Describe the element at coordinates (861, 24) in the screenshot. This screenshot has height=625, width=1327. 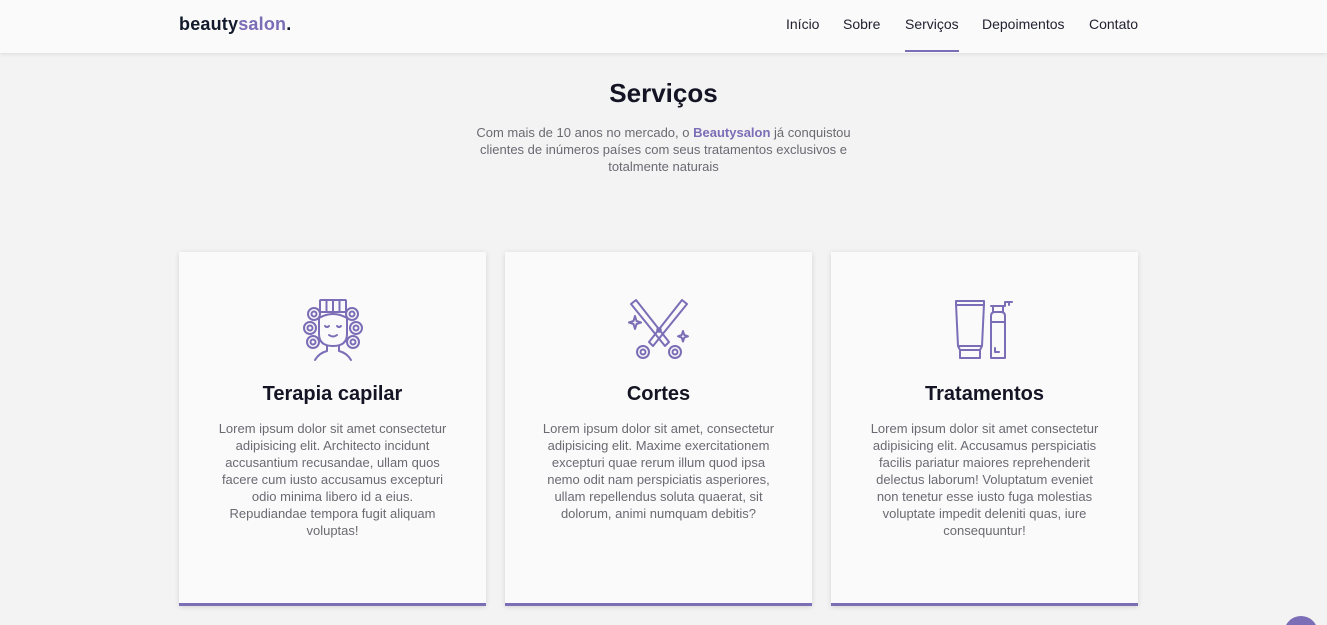
I see `nav-link-sobre: Sobre` at that location.